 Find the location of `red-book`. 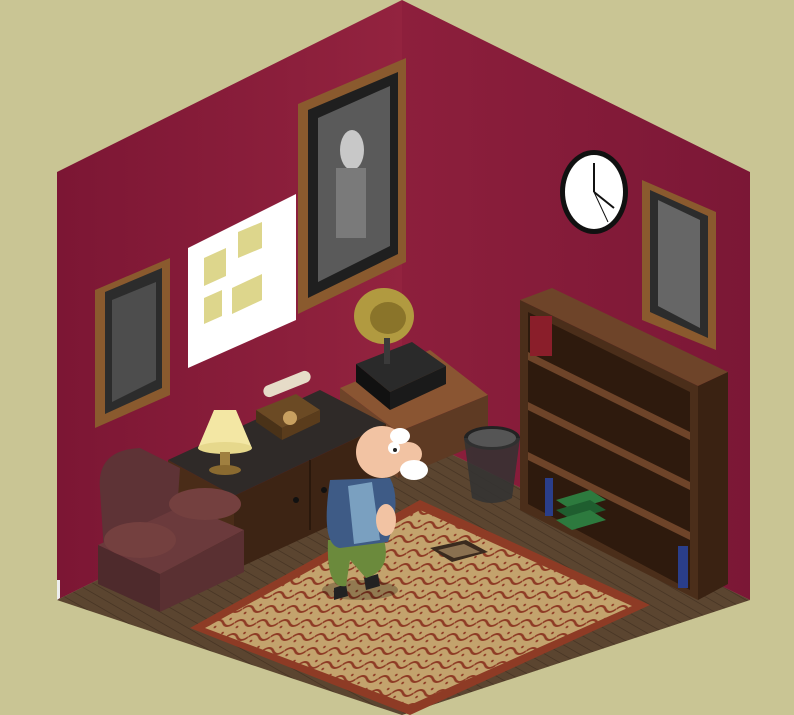

red-book is located at coordinates (541, 336).